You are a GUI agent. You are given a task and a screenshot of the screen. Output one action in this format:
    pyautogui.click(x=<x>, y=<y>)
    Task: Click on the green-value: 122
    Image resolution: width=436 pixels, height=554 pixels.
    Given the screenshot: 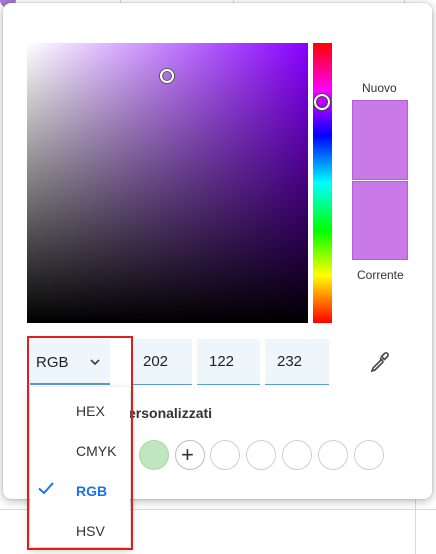 What is the action you would take?
    pyautogui.click(x=222, y=361)
    